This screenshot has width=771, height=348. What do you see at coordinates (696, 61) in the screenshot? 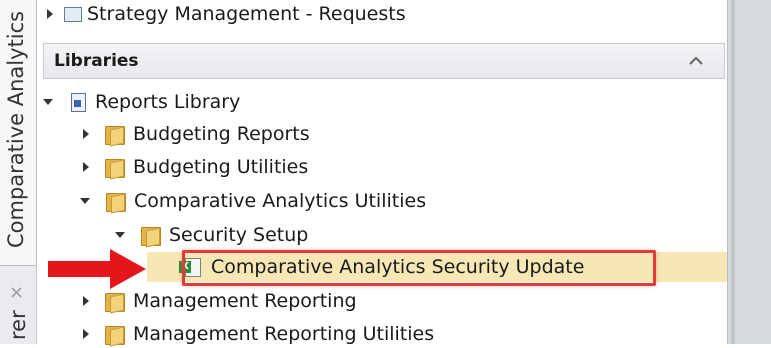
I see `chevron-up-icon` at bounding box center [696, 61].